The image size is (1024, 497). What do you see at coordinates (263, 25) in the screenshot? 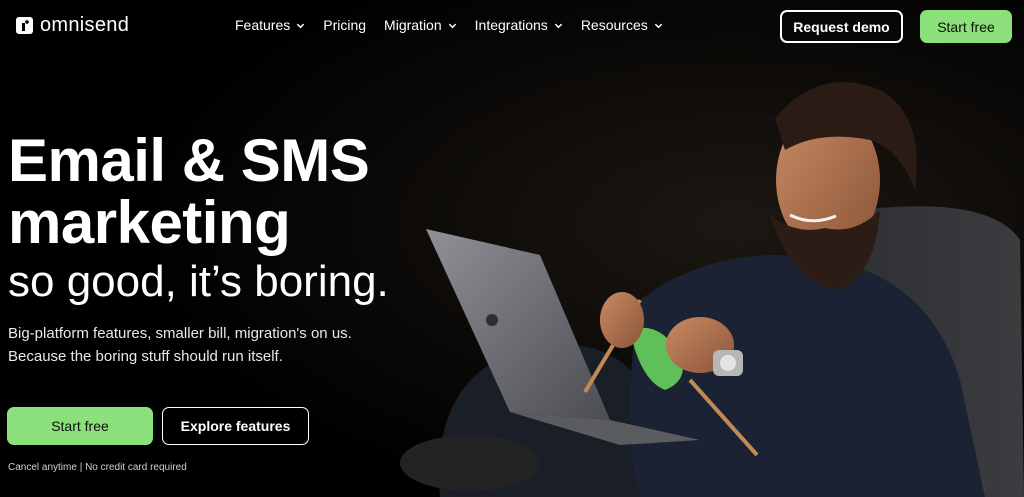
I see `nav-item-label: Features` at bounding box center [263, 25].